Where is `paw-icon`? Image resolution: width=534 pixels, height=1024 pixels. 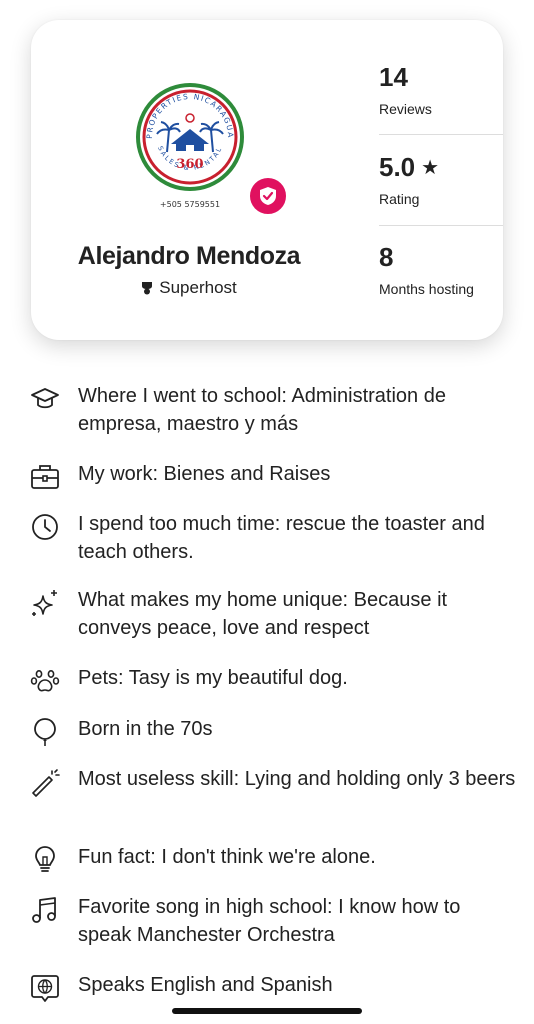 paw-icon is located at coordinates (45, 681).